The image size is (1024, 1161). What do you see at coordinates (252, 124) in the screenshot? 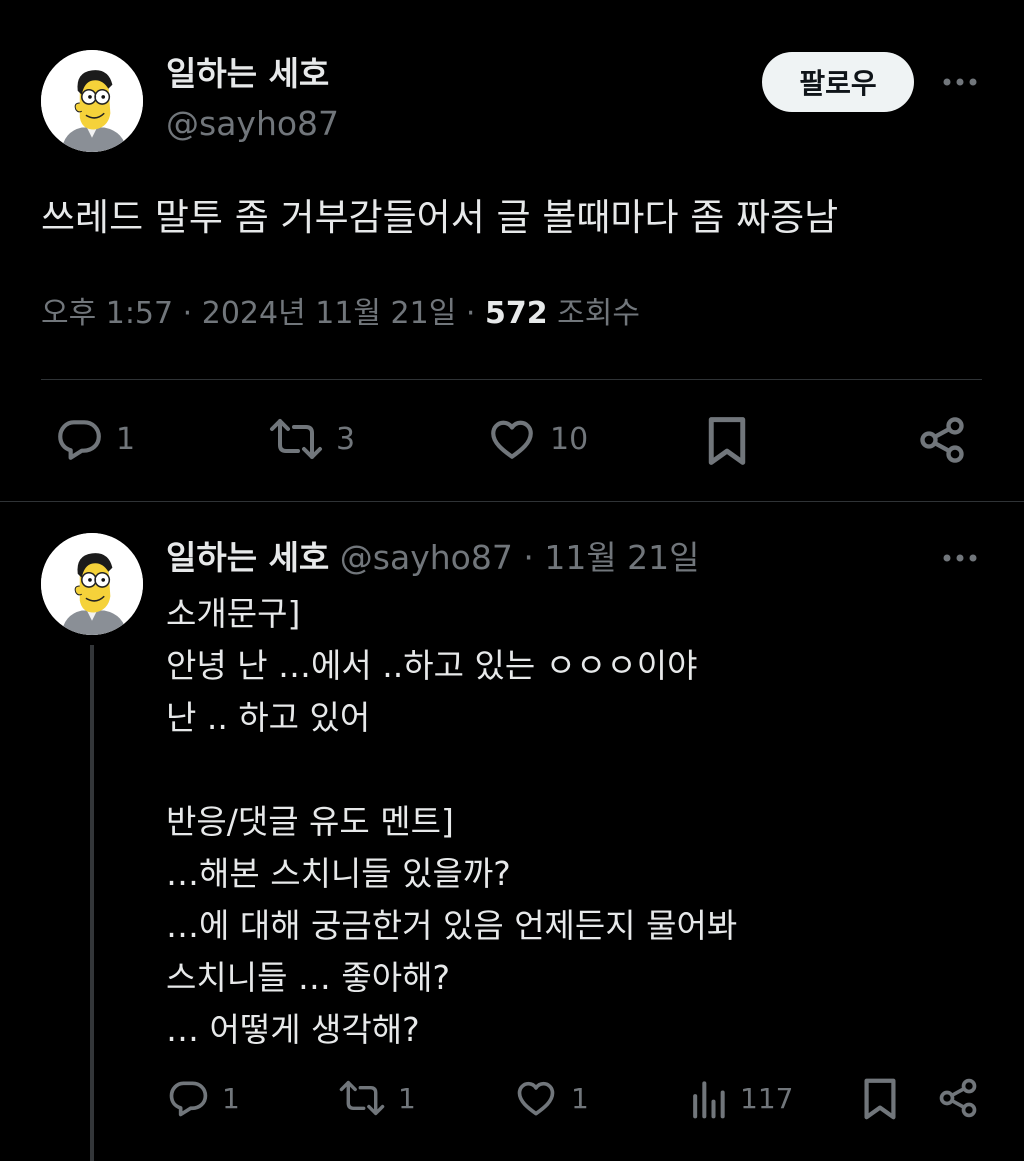
I see `author-handle: @sayho87` at bounding box center [252, 124].